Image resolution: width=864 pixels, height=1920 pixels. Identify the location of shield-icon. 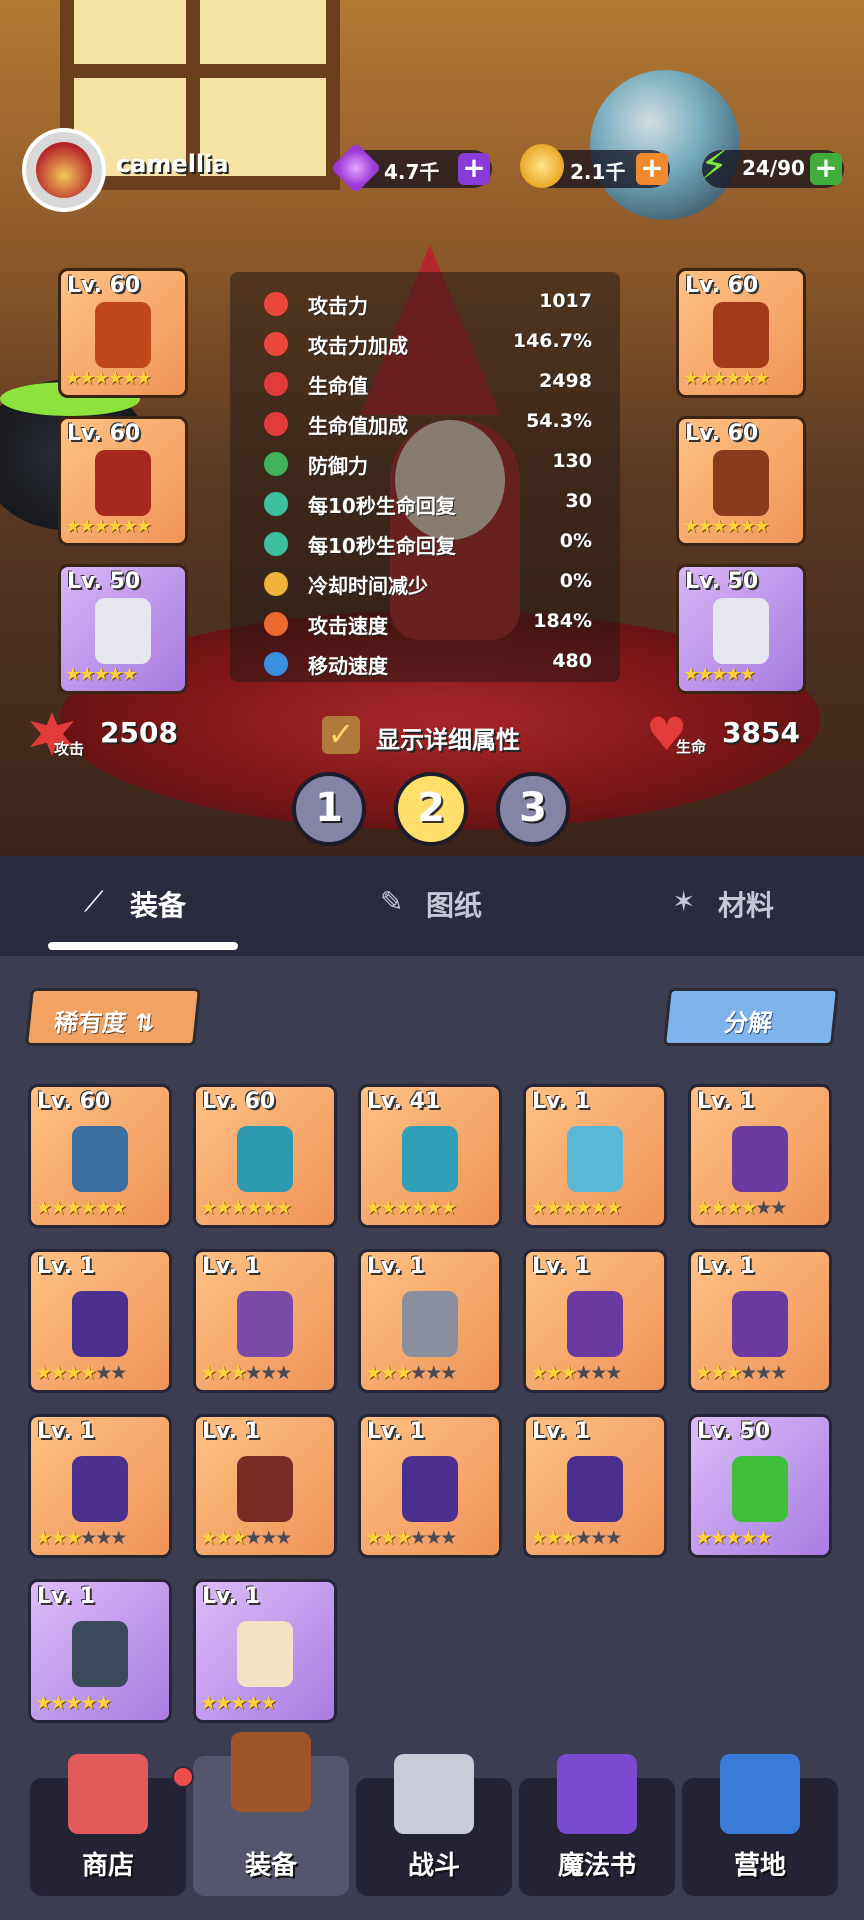
(276, 464).